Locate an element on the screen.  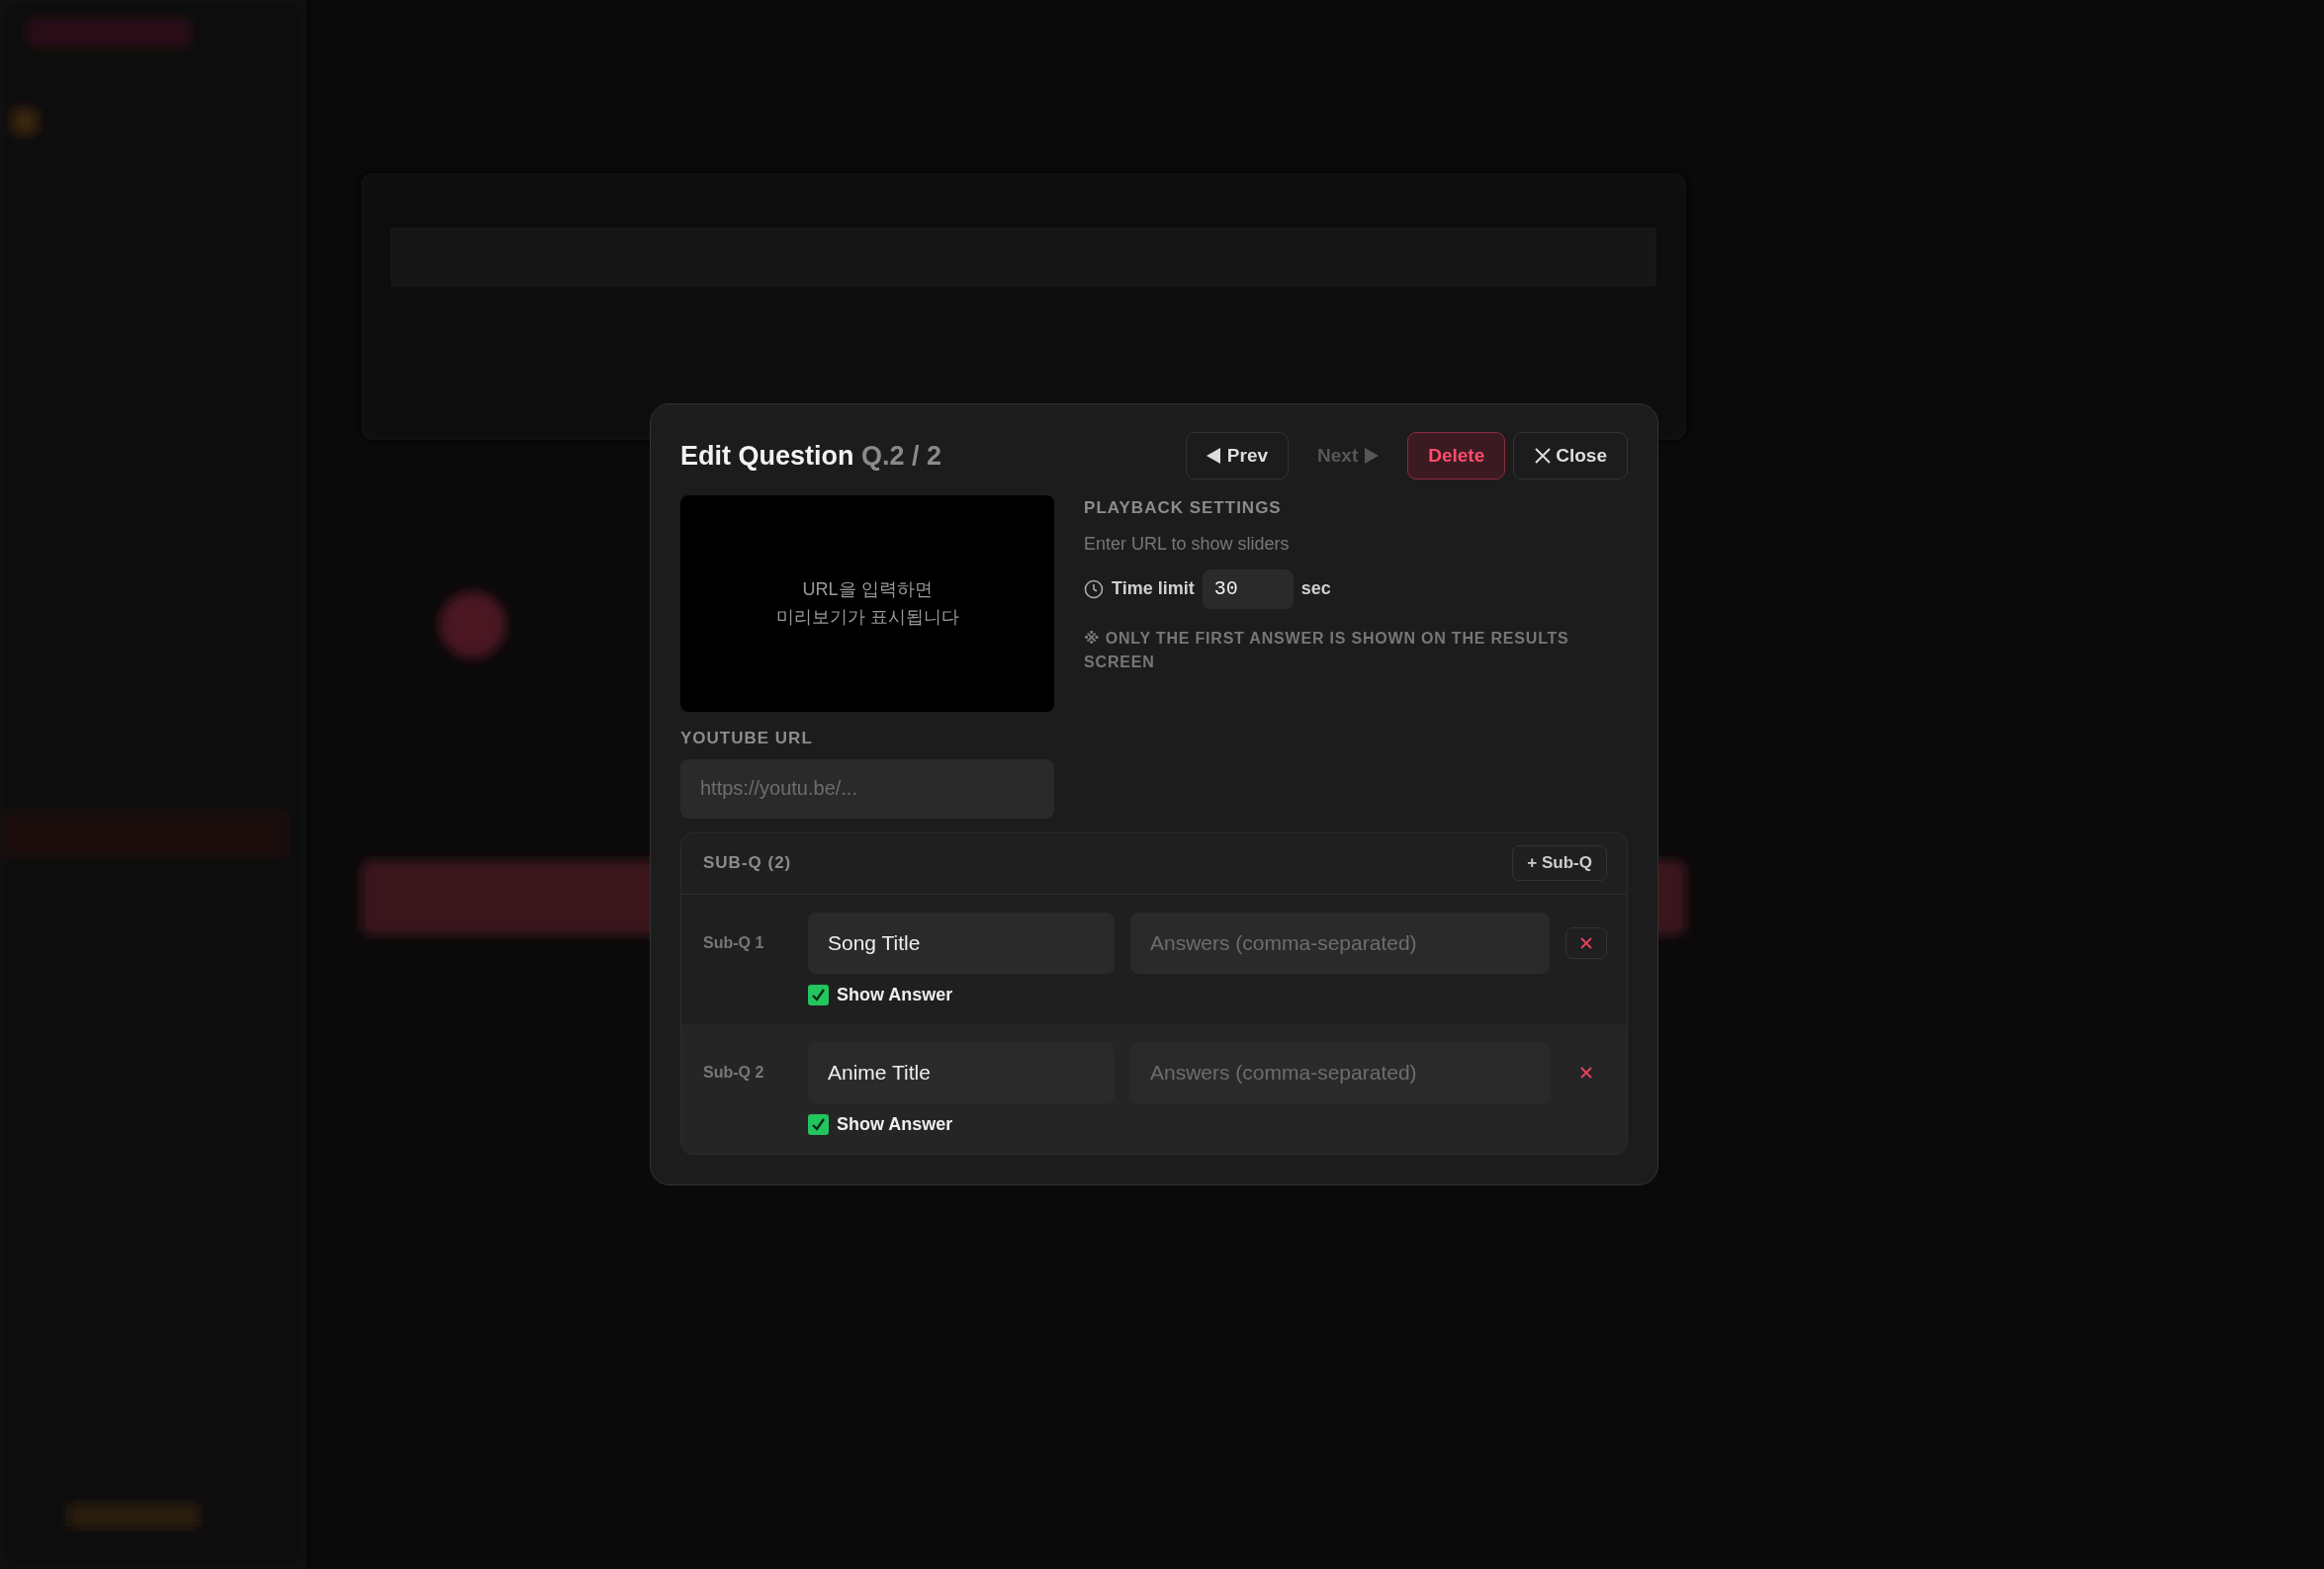
unit-label: sec is located at coordinates (1316, 588).